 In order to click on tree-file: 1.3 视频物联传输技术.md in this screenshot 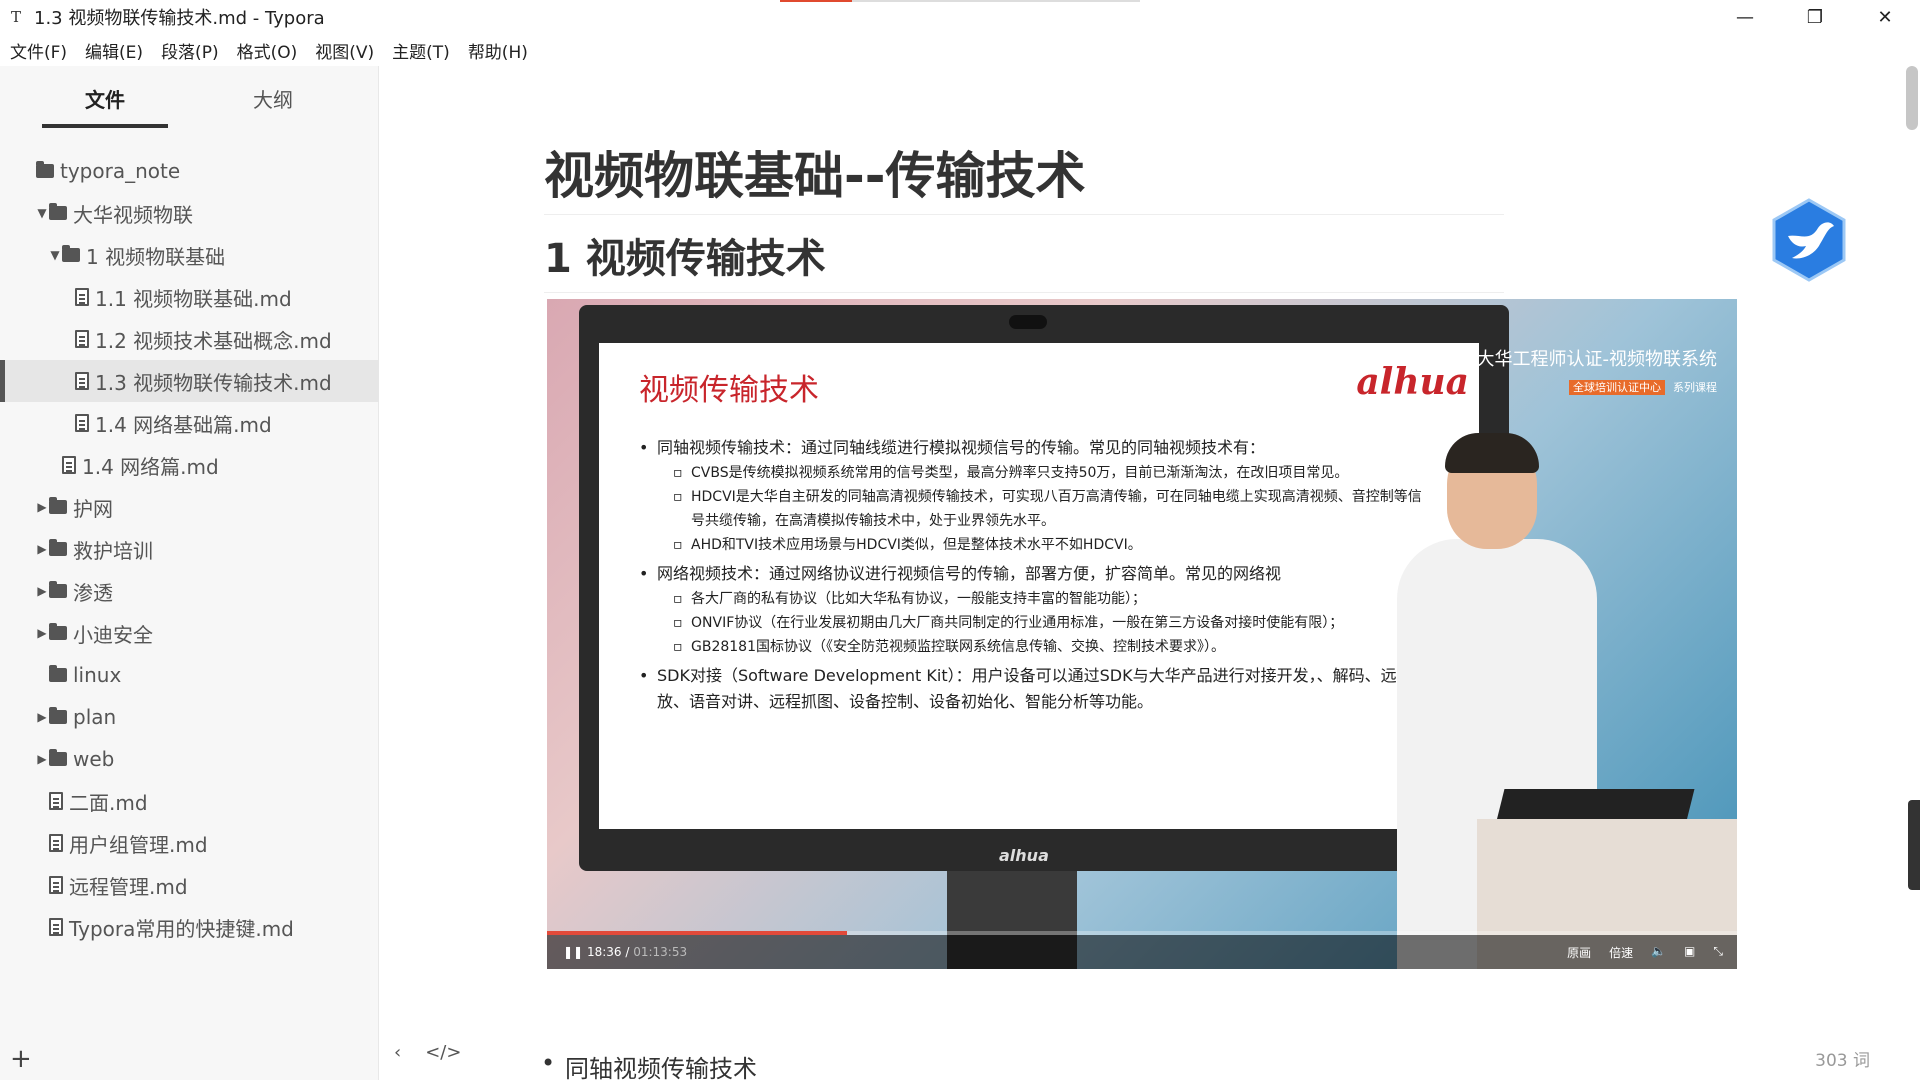, I will do `click(189, 381)`.